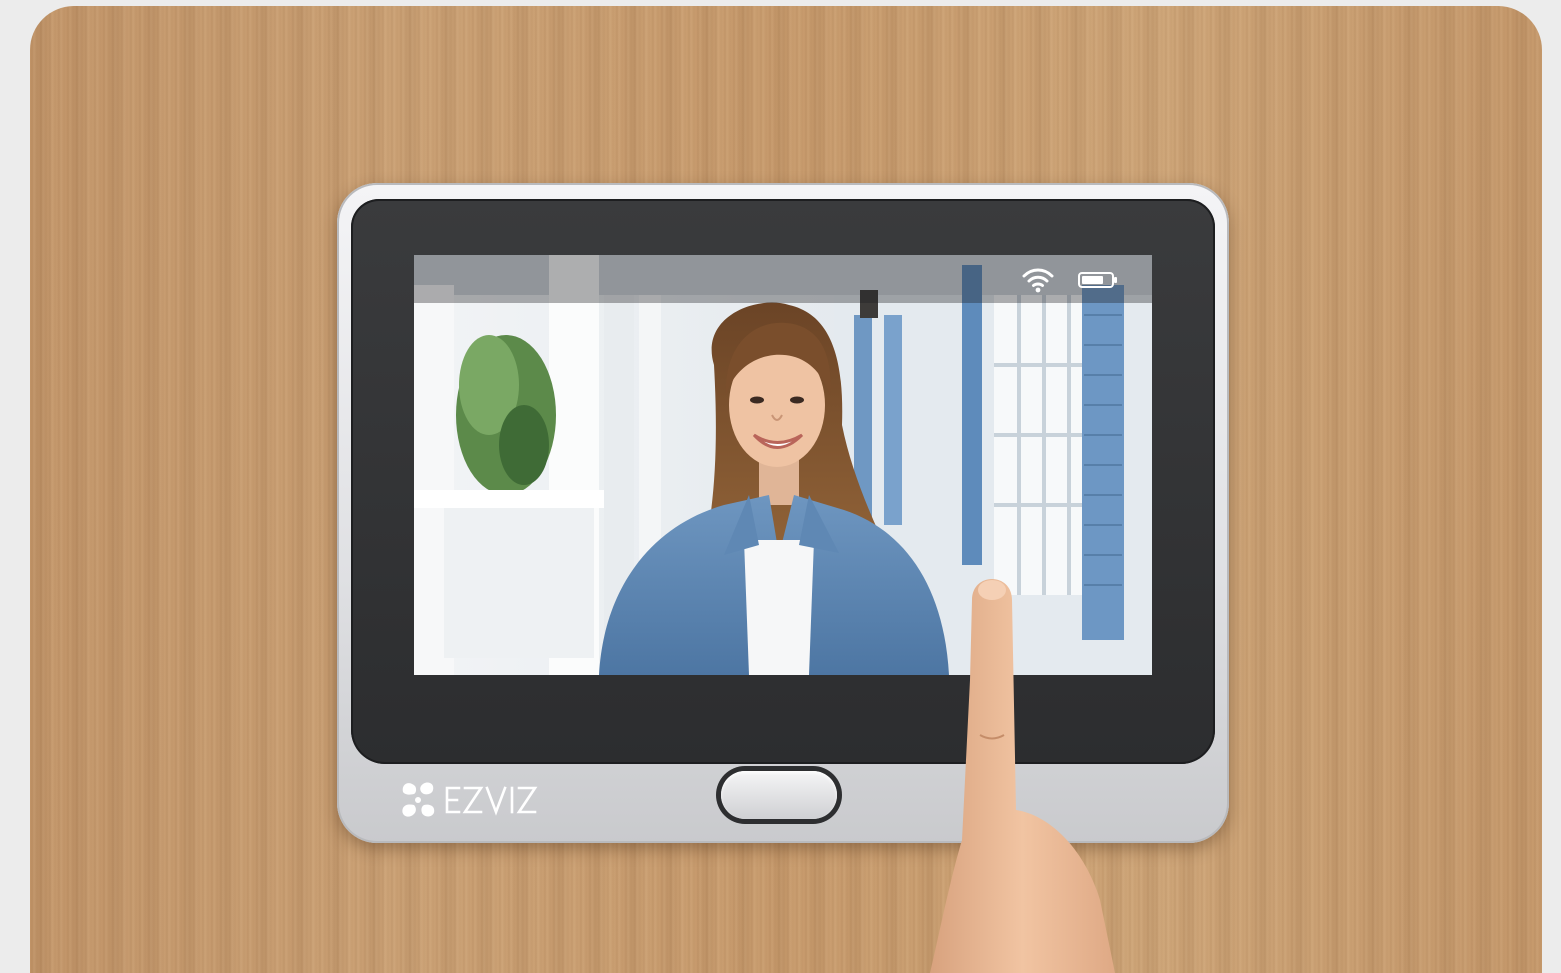 The height and width of the screenshot is (973, 1561). I want to click on home-button, so click(779, 795).